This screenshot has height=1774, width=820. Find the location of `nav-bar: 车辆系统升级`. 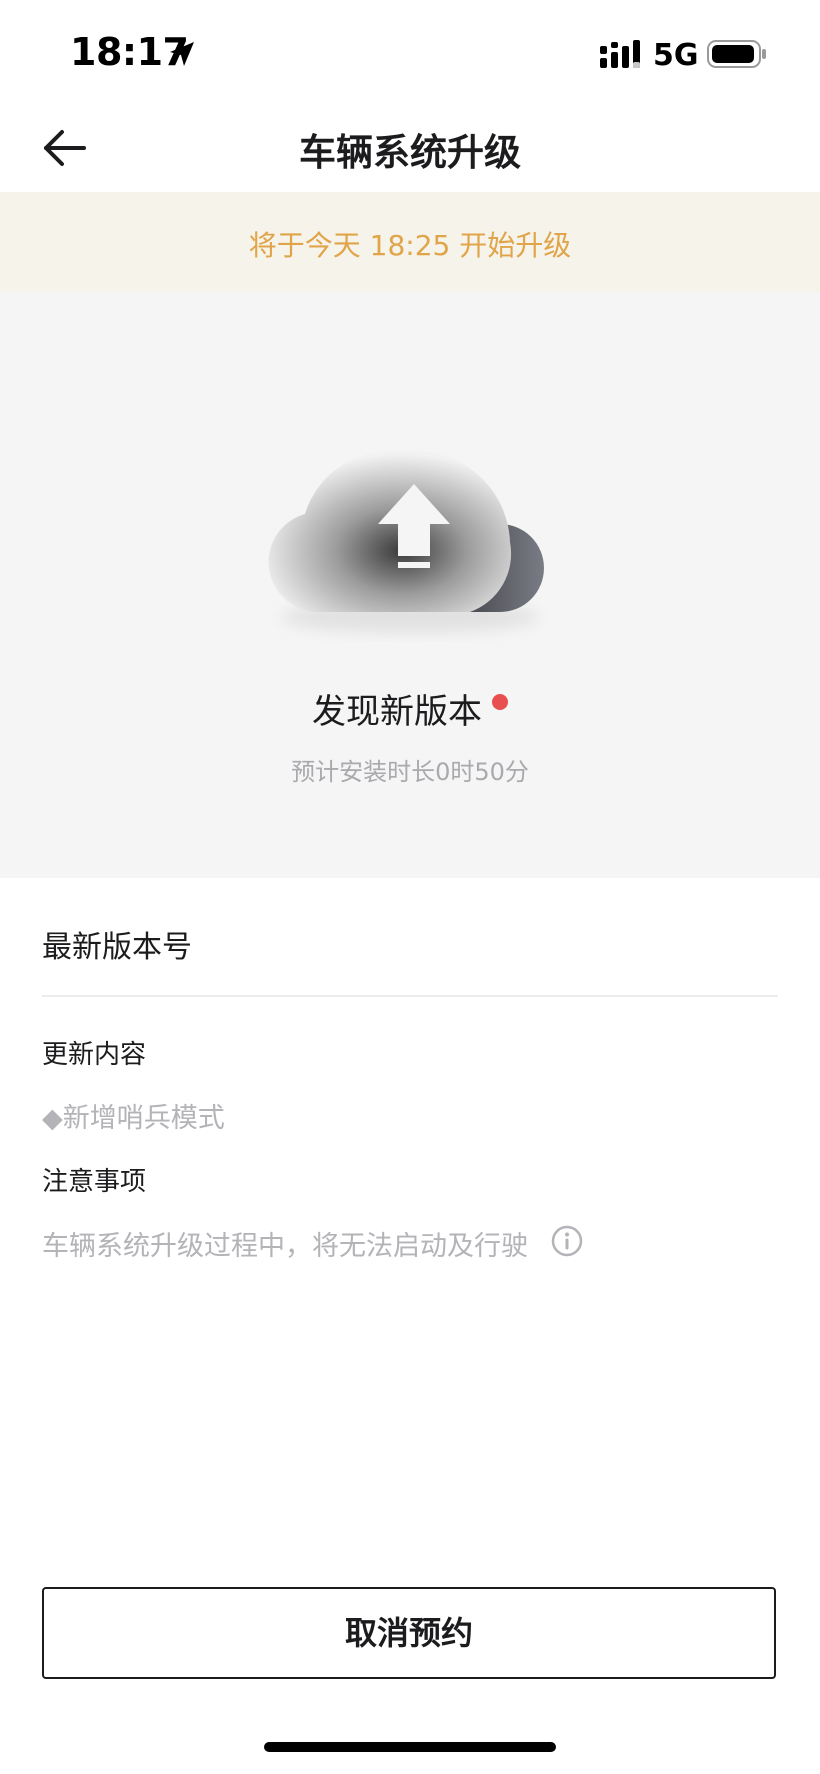

nav-bar: 车辆系统升级 is located at coordinates (410, 146).